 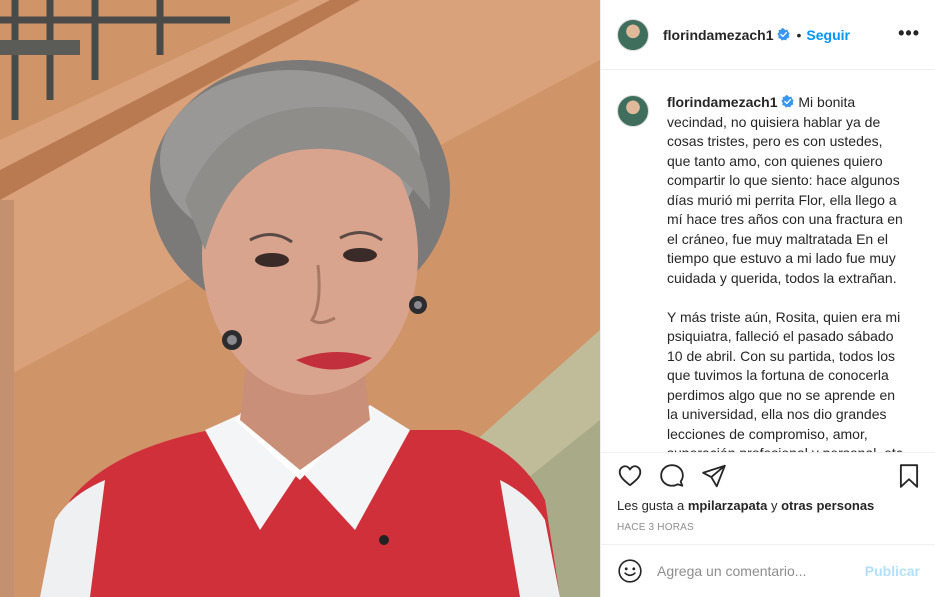 I want to click on action-icons-group, so click(x=672, y=476).